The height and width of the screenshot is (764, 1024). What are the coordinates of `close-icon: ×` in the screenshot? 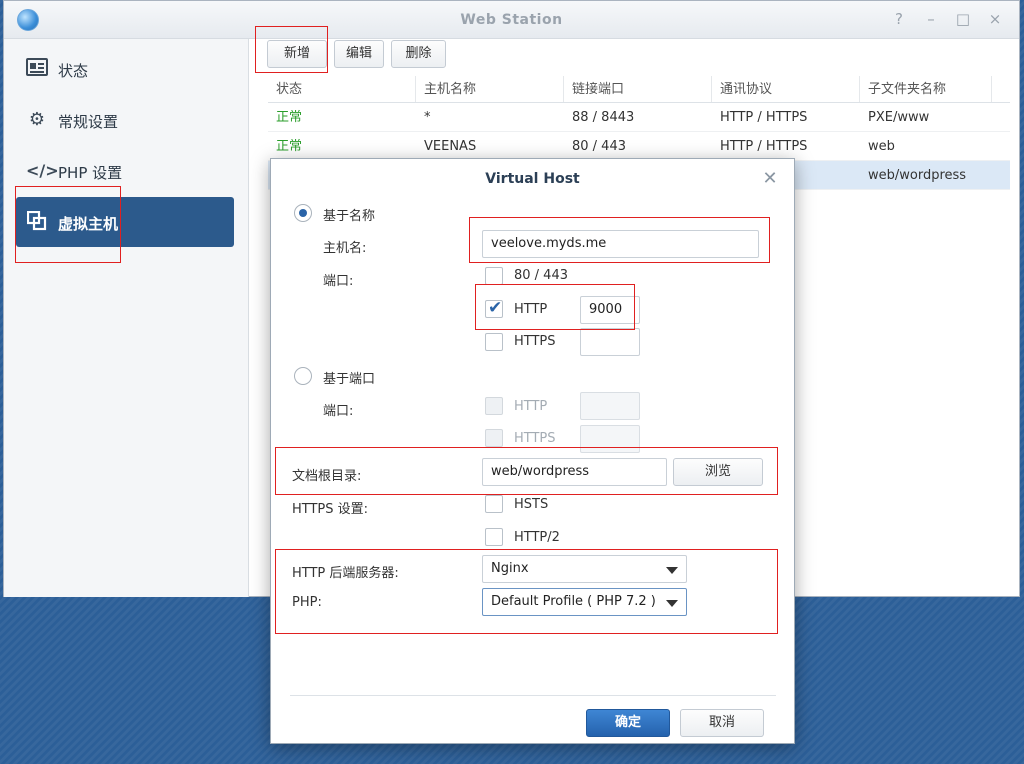 It's located at (995, 19).